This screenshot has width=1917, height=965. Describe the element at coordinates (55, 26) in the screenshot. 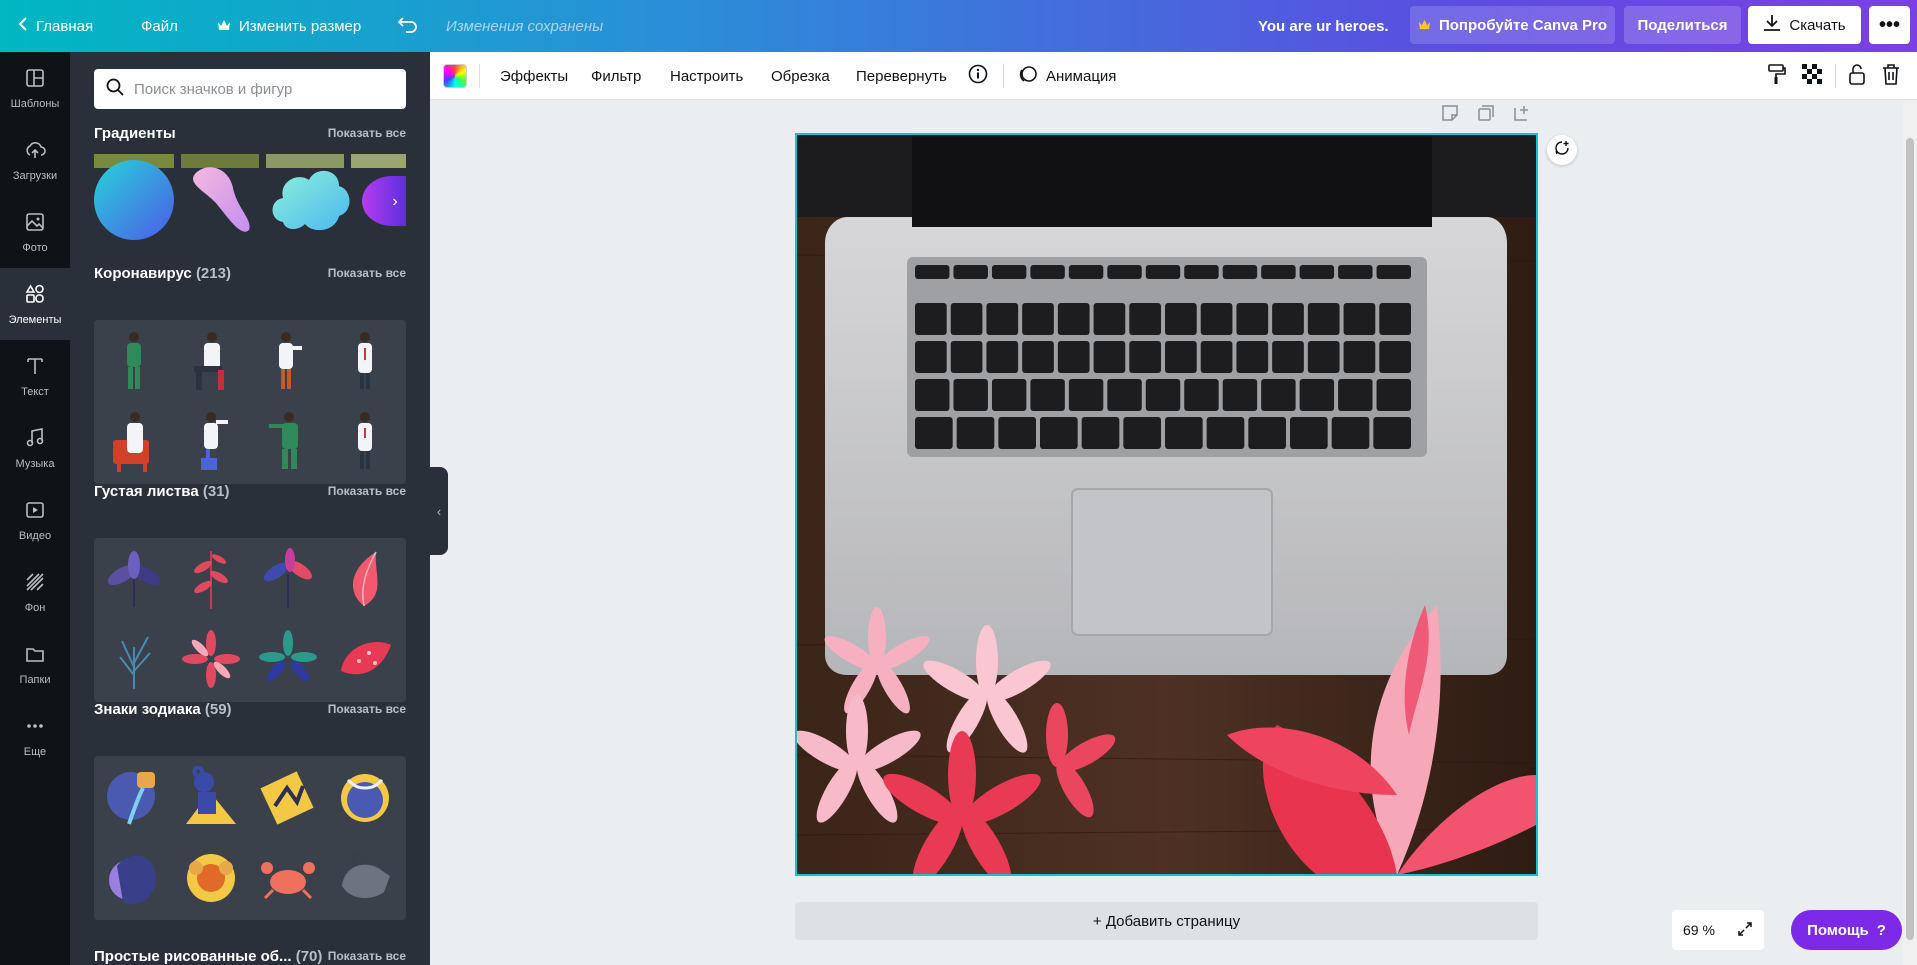

I see `home-button: Главная` at that location.